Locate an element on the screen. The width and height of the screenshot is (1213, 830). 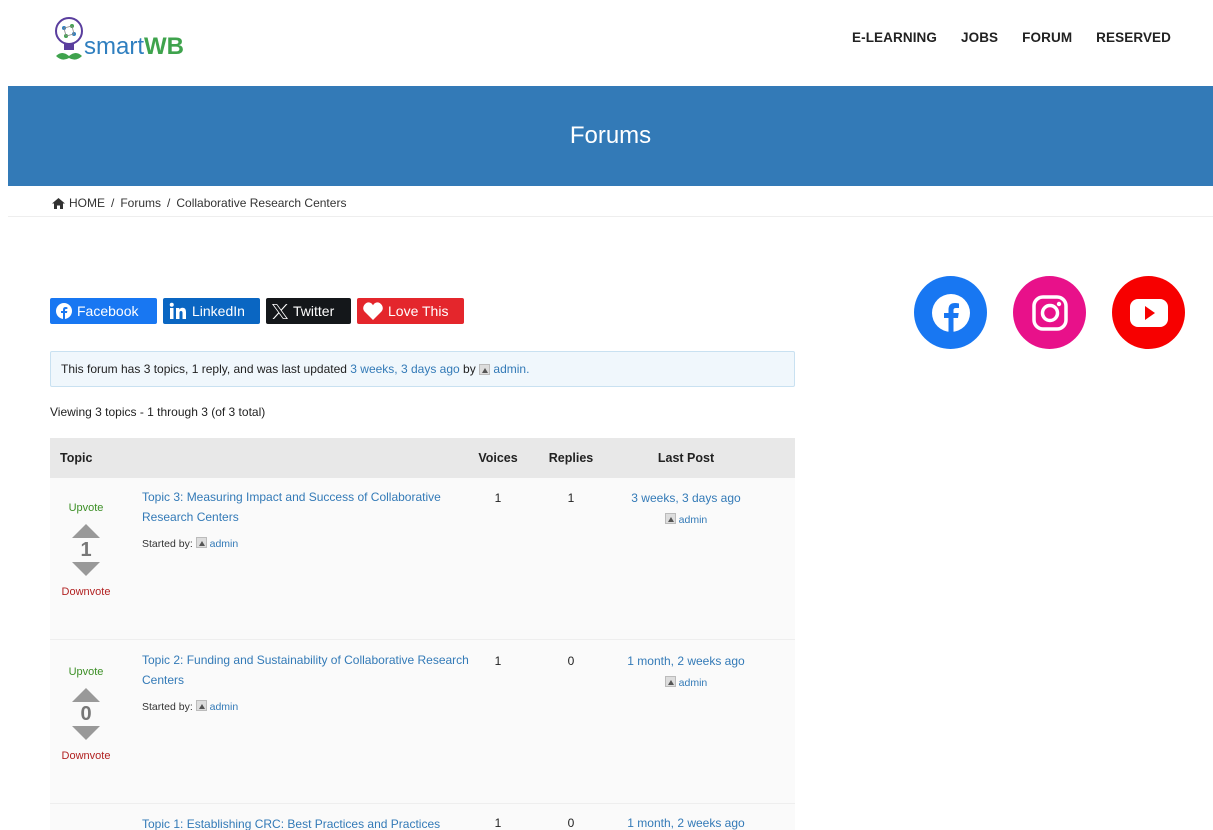
home-icon is located at coordinates (58, 203).